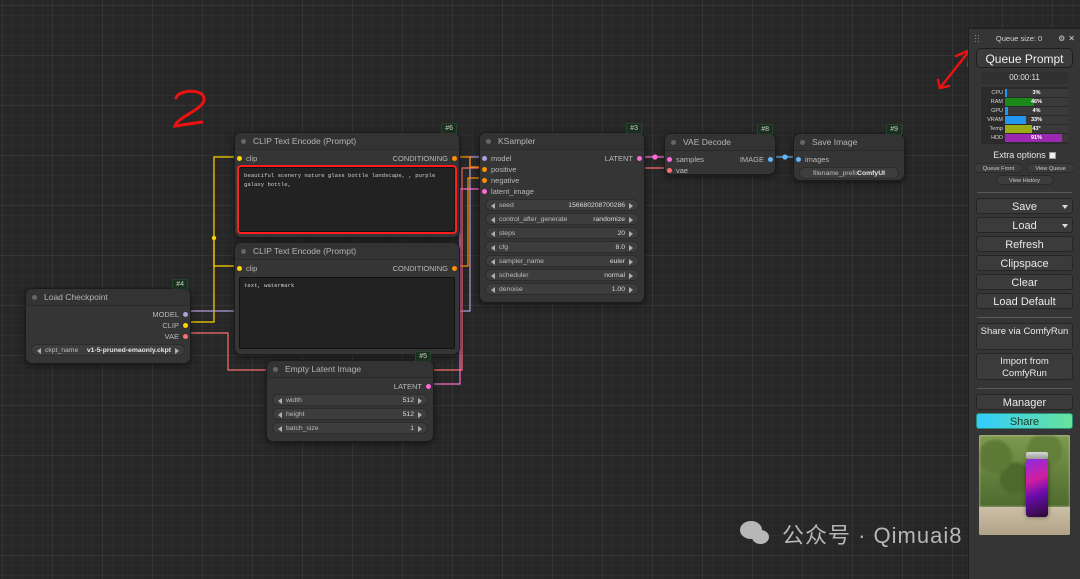  Describe the element at coordinates (562, 233) in the screenshot. I see `widget-steps: steps 20` at that location.